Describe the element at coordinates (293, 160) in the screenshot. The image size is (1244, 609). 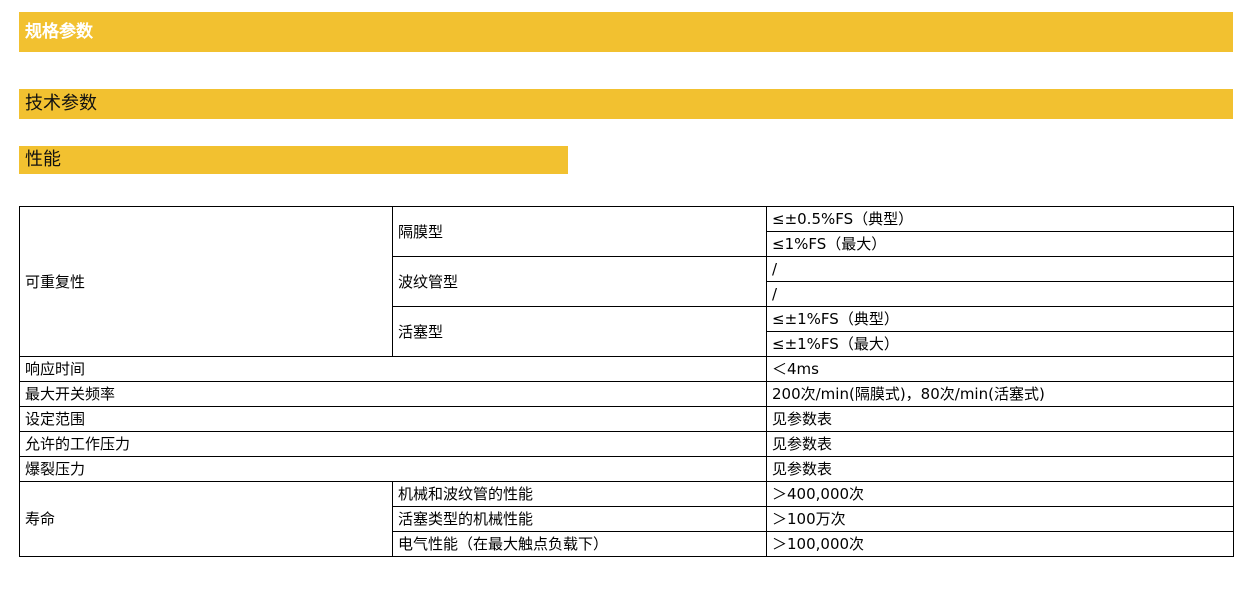
I see `performance-header: 性能` at that location.